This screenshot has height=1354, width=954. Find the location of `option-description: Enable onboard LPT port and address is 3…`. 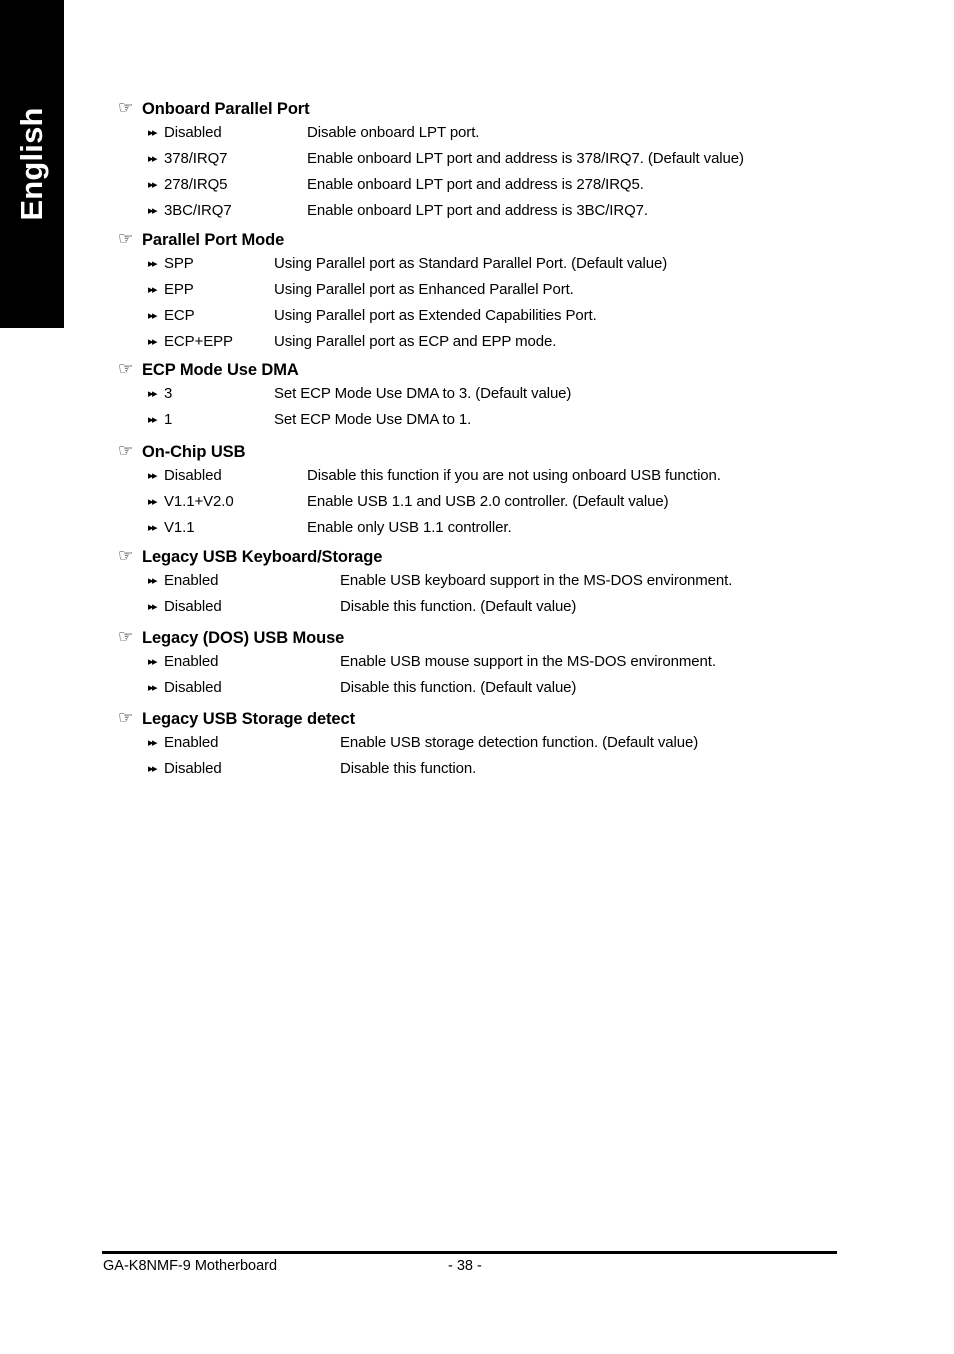

option-description: Enable onboard LPT port and address is 3… is located at coordinates (477, 210).